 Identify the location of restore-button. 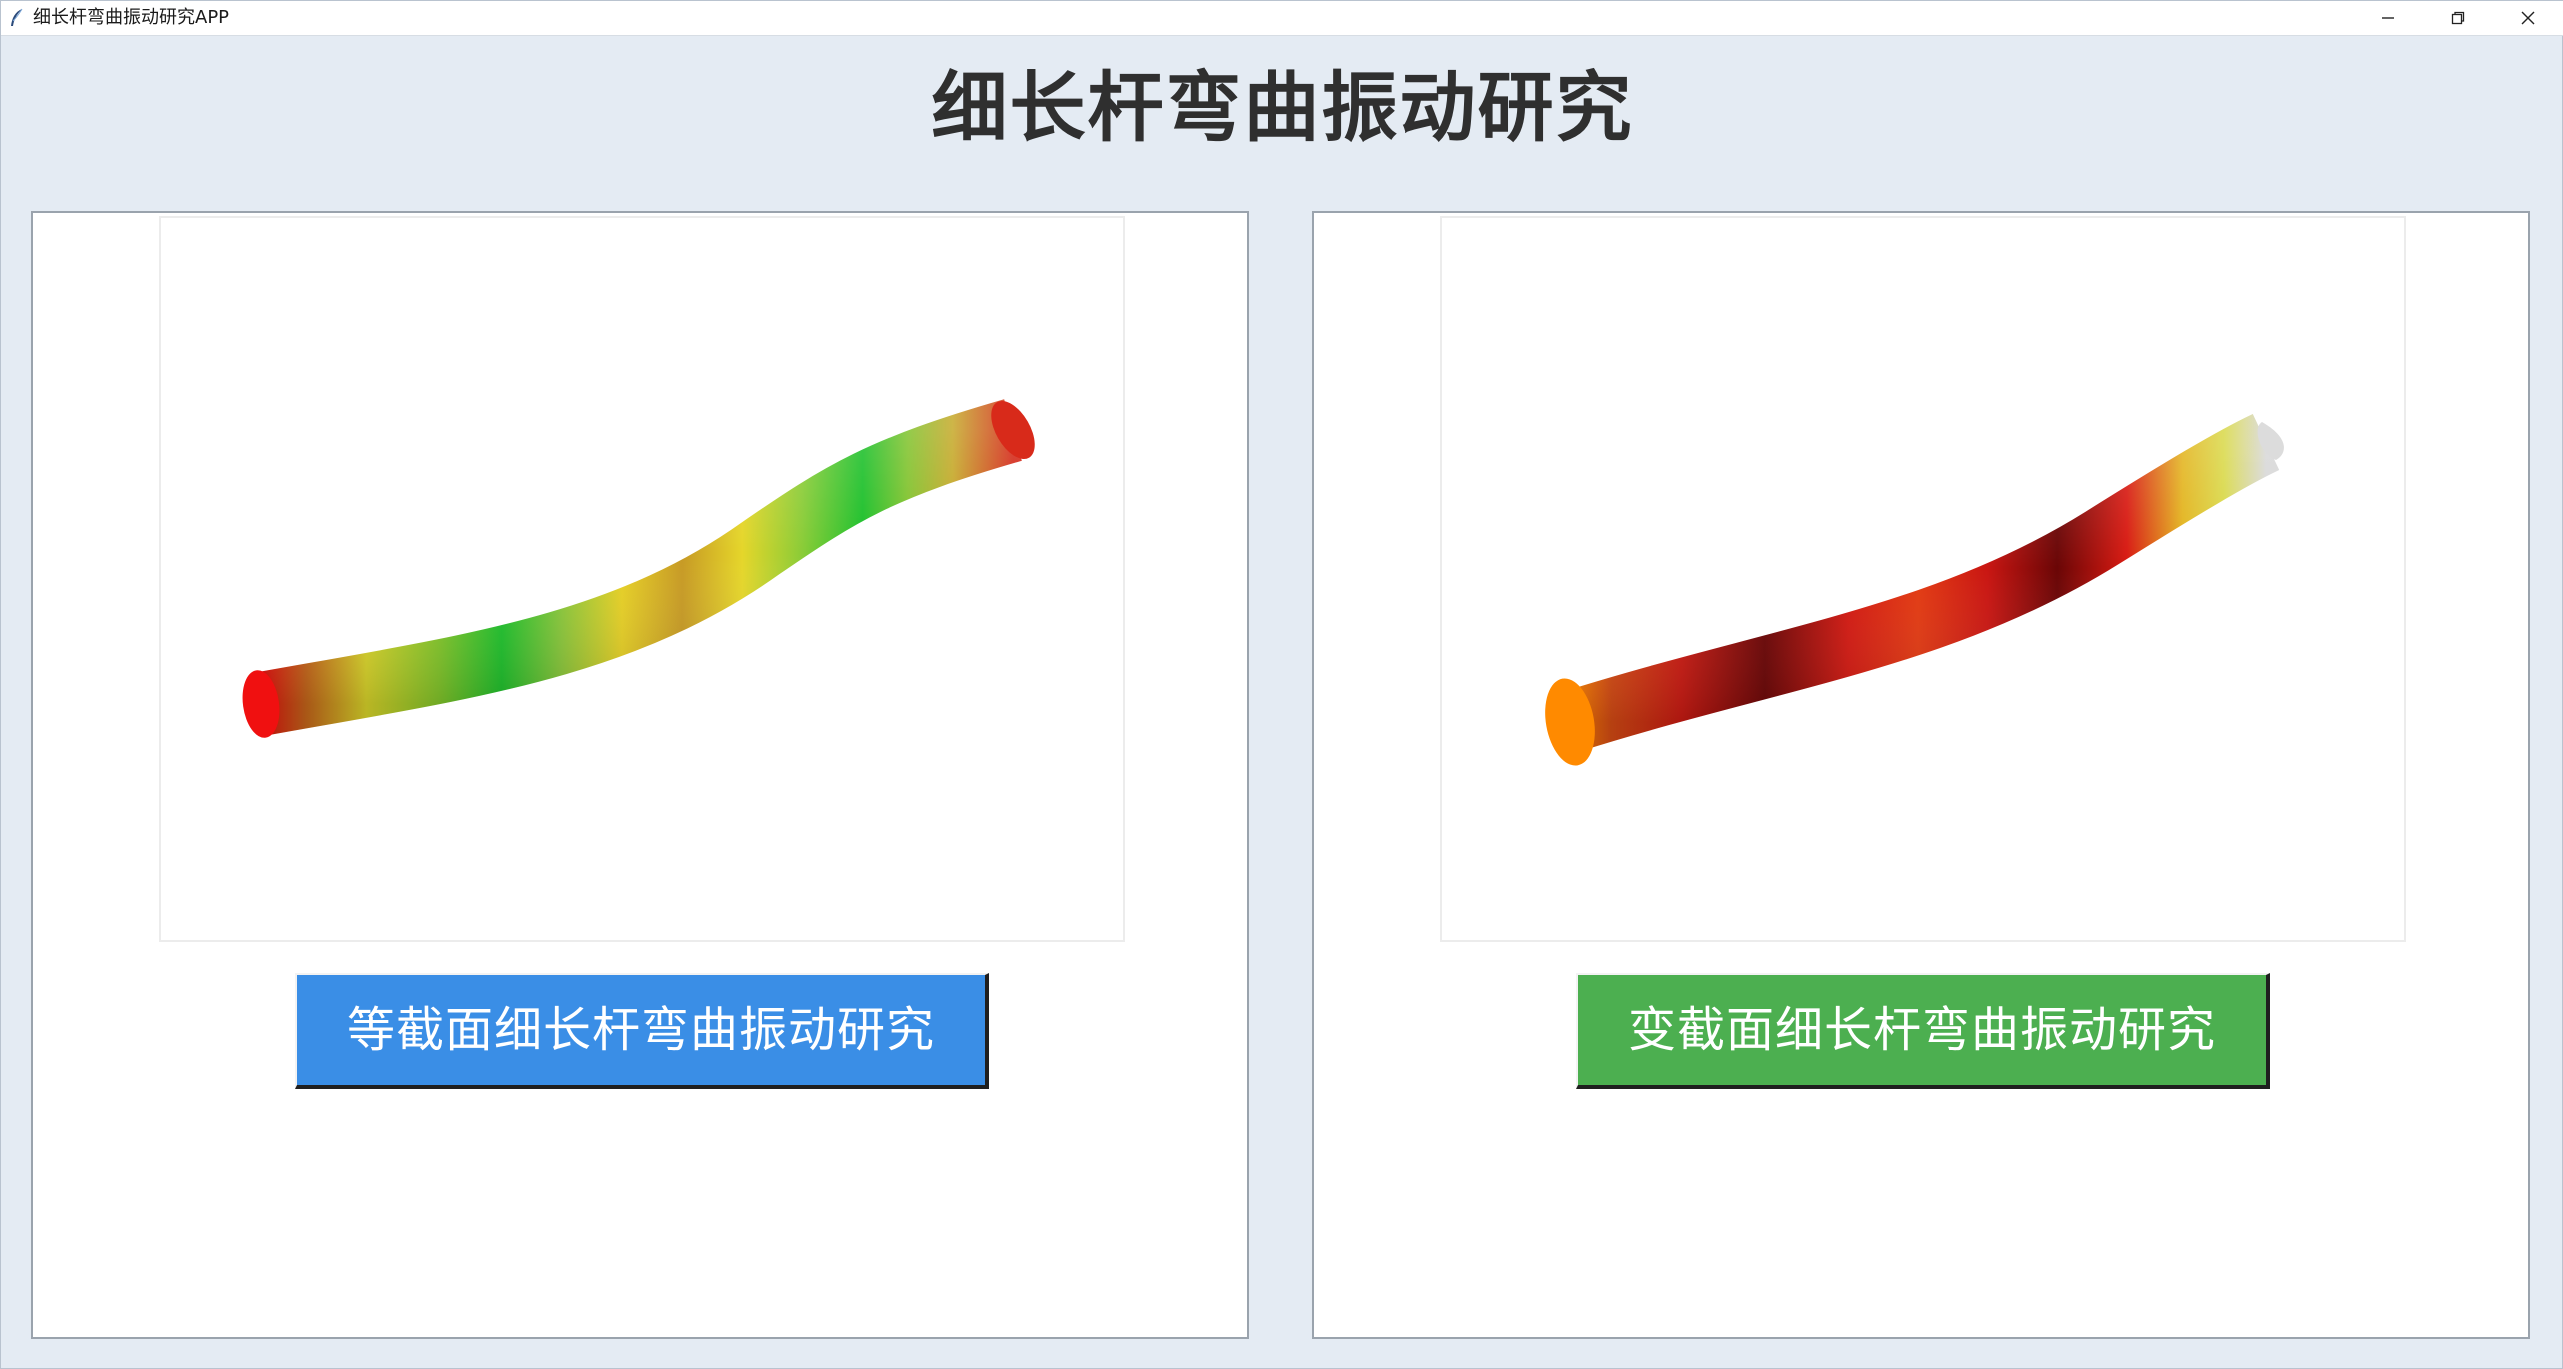
(2458, 18).